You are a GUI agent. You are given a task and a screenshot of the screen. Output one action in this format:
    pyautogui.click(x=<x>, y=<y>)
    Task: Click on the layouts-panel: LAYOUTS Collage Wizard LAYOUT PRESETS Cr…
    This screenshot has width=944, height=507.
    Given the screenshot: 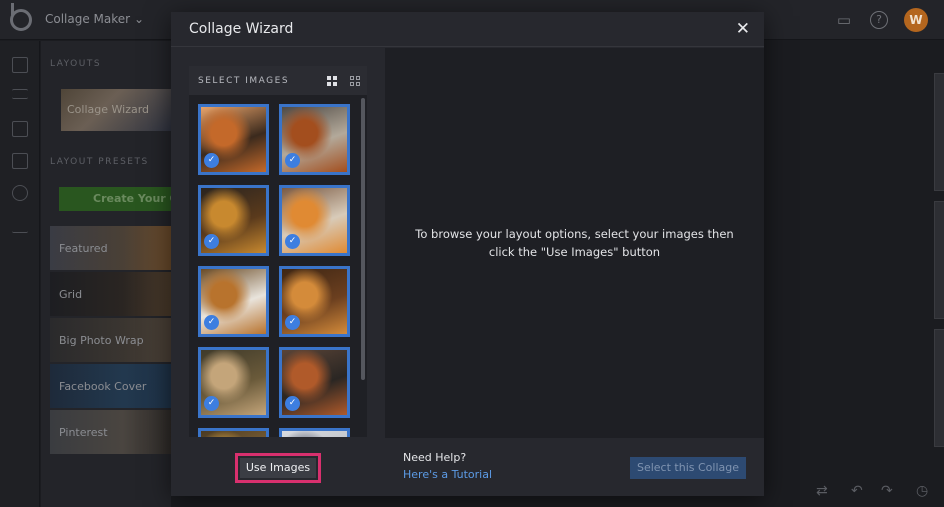 What is the action you would take?
    pyautogui.click(x=106, y=274)
    